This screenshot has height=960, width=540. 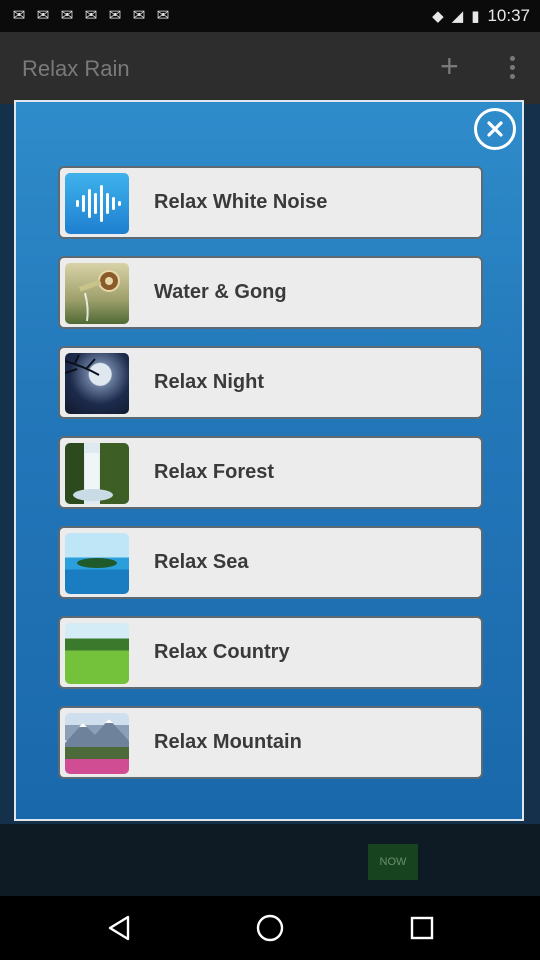 I want to click on mountain-thumbnail, so click(x=97, y=743).